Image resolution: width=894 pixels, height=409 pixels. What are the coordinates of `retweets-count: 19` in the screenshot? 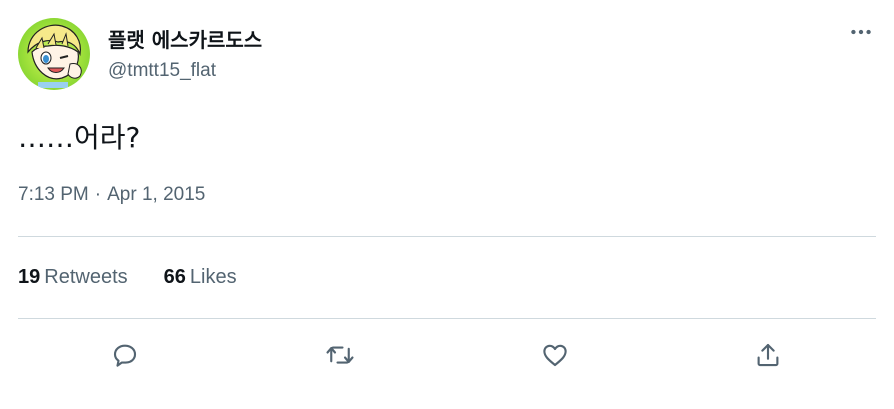 It's located at (29, 277).